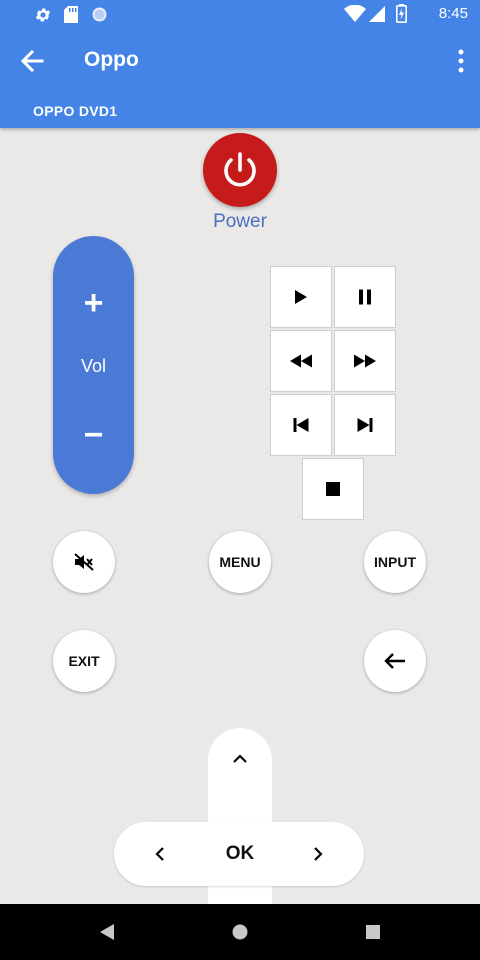 The height and width of the screenshot is (960, 480). Describe the element at coordinates (111, 59) in the screenshot. I see `page-title: Oppo` at that location.